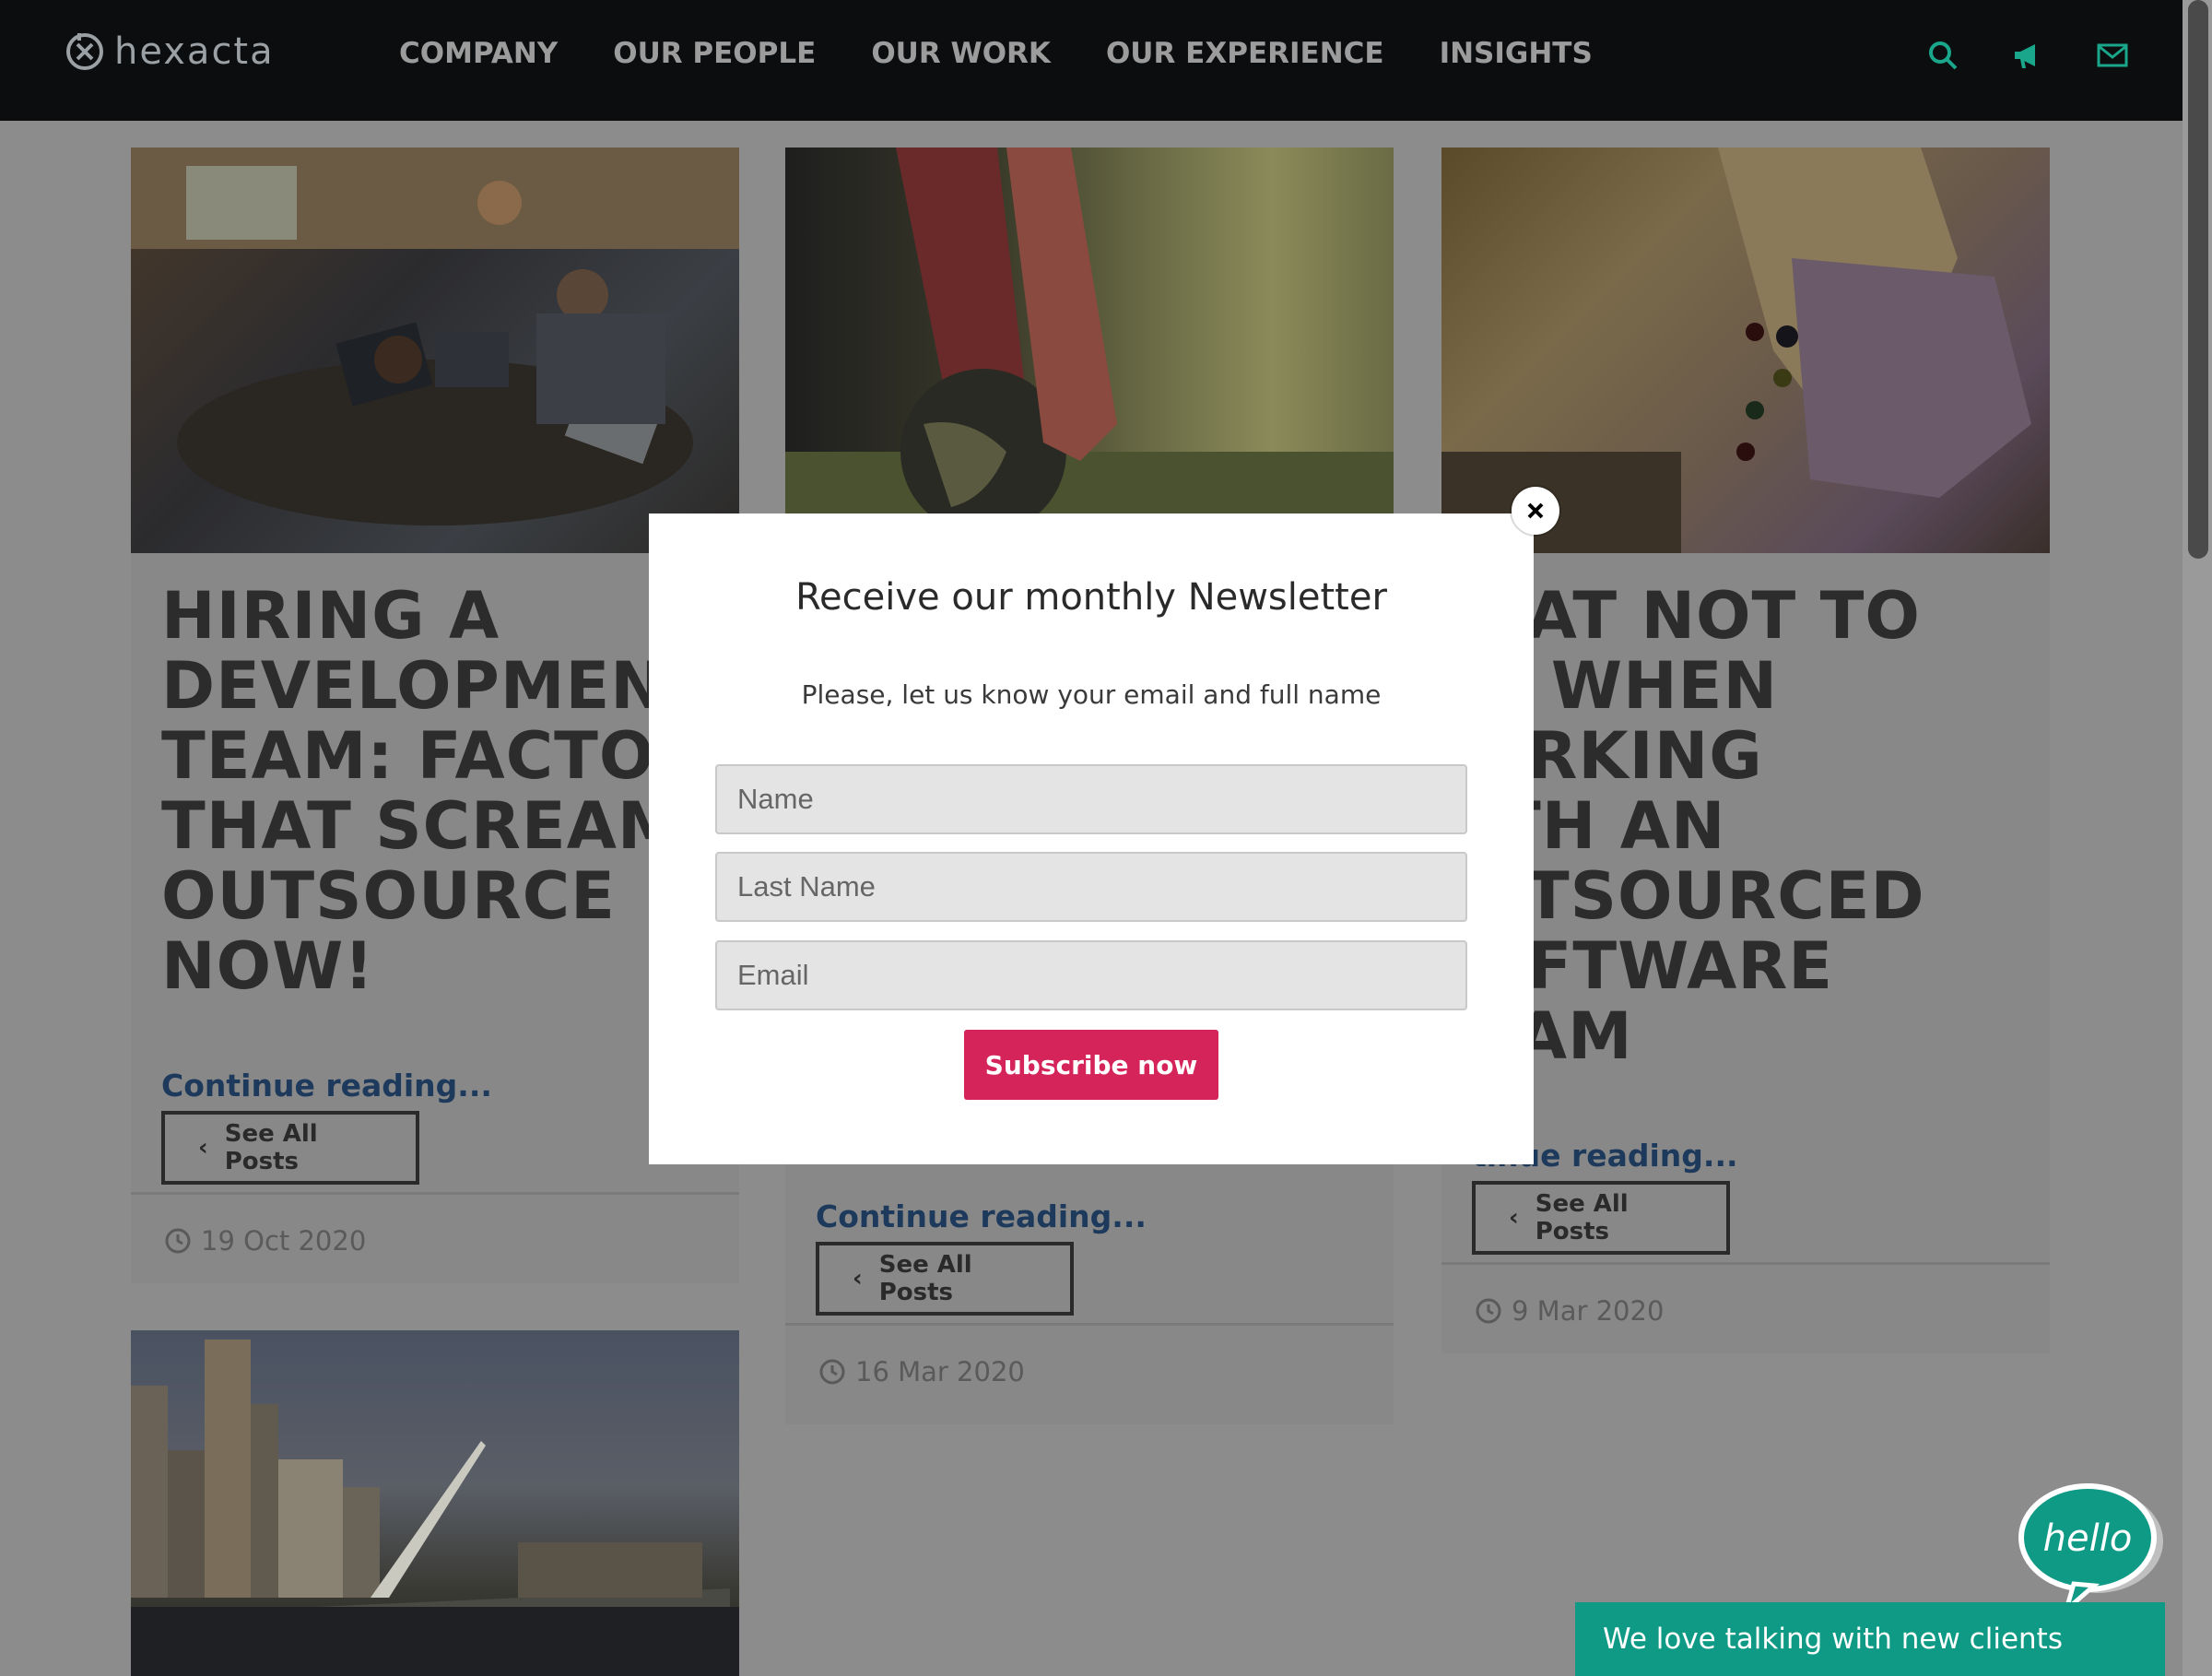  I want to click on speech-bubble-icon: hello, so click(2090, 1550).